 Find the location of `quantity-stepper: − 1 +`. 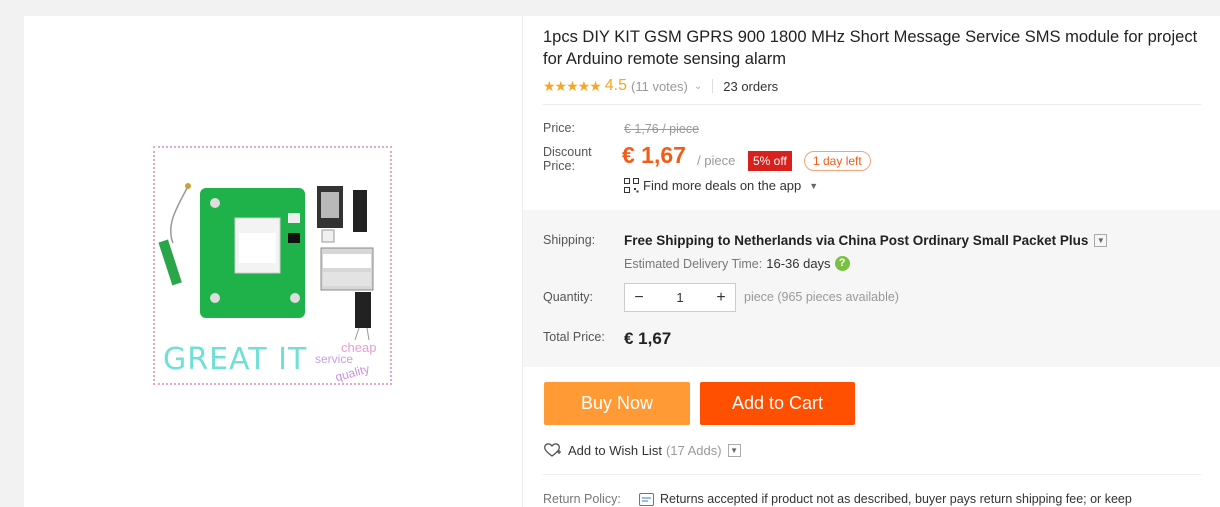

quantity-stepper: − 1 + is located at coordinates (680, 297).